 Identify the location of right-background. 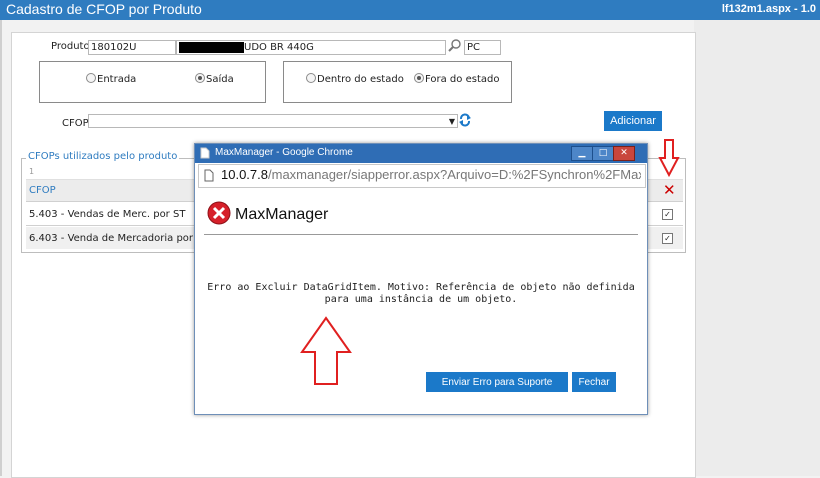
(757, 248).